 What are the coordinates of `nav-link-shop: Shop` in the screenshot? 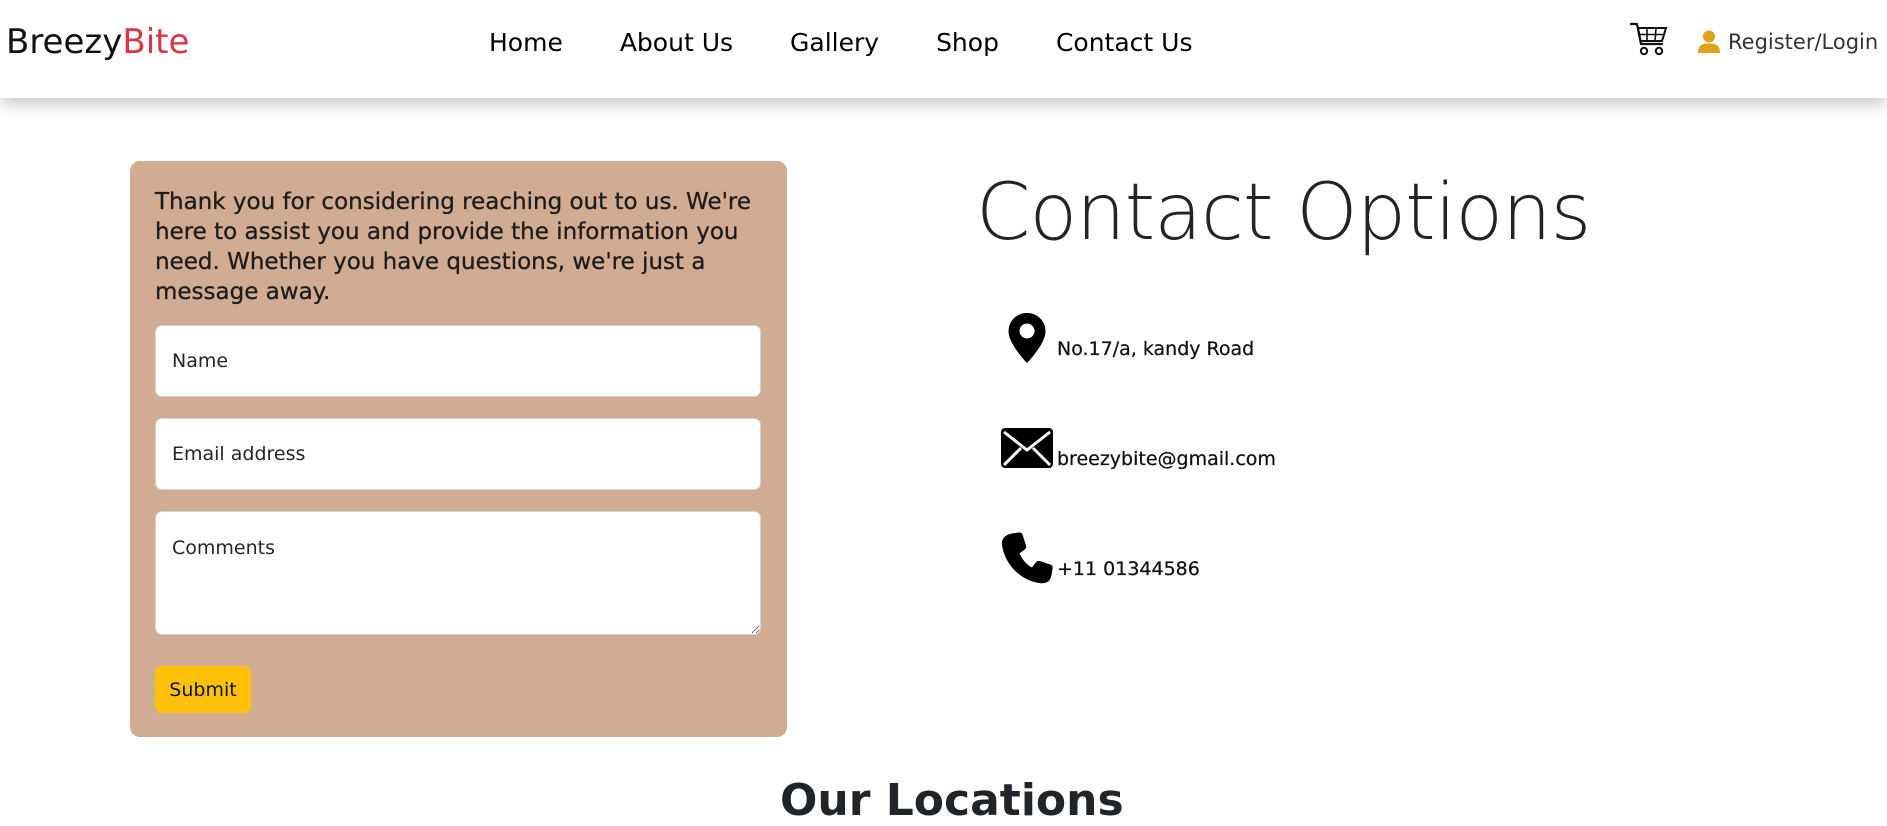 It's located at (967, 42).